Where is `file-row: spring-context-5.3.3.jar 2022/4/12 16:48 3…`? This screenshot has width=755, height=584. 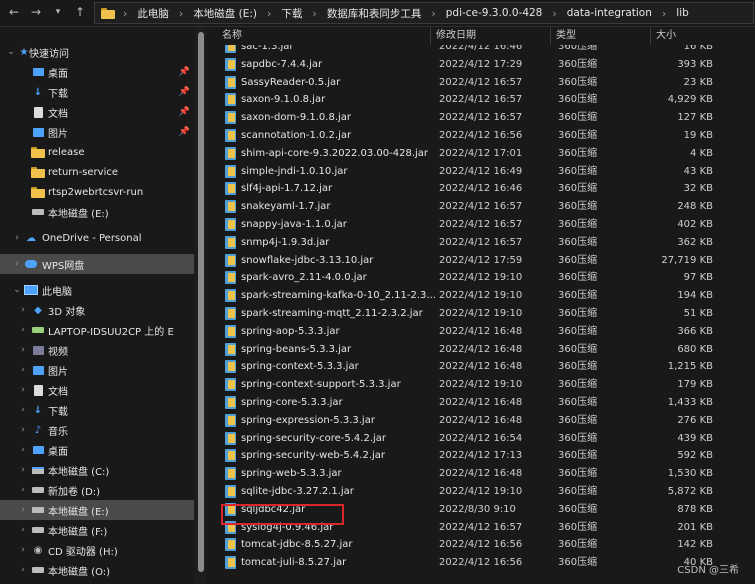 file-row: spring-context-5.3.3.jar 2022/4/12 16:48 3… is located at coordinates (486, 367).